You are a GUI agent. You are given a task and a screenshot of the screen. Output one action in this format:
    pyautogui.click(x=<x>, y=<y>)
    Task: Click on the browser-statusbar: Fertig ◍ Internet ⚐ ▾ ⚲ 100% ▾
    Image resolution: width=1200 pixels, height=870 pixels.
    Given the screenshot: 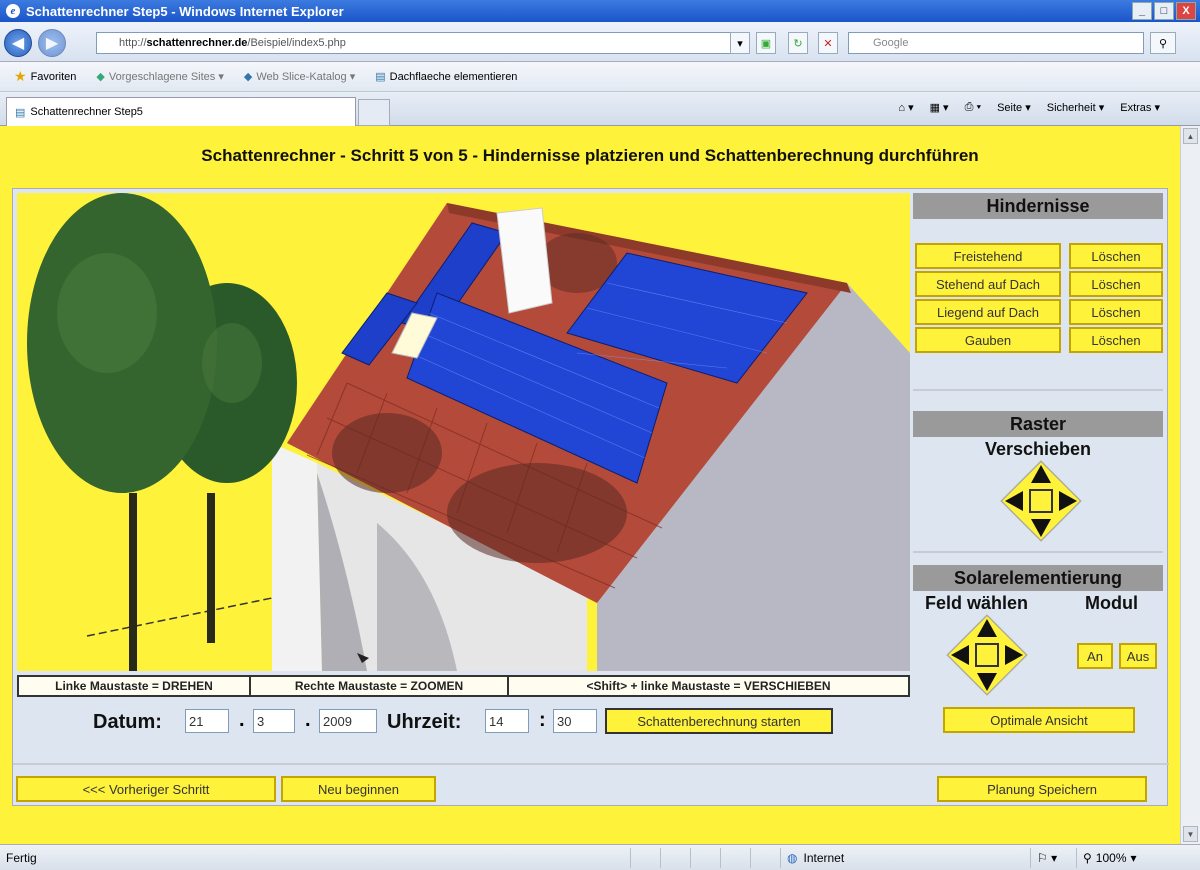 What is the action you would take?
    pyautogui.click(x=600, y=857)
    